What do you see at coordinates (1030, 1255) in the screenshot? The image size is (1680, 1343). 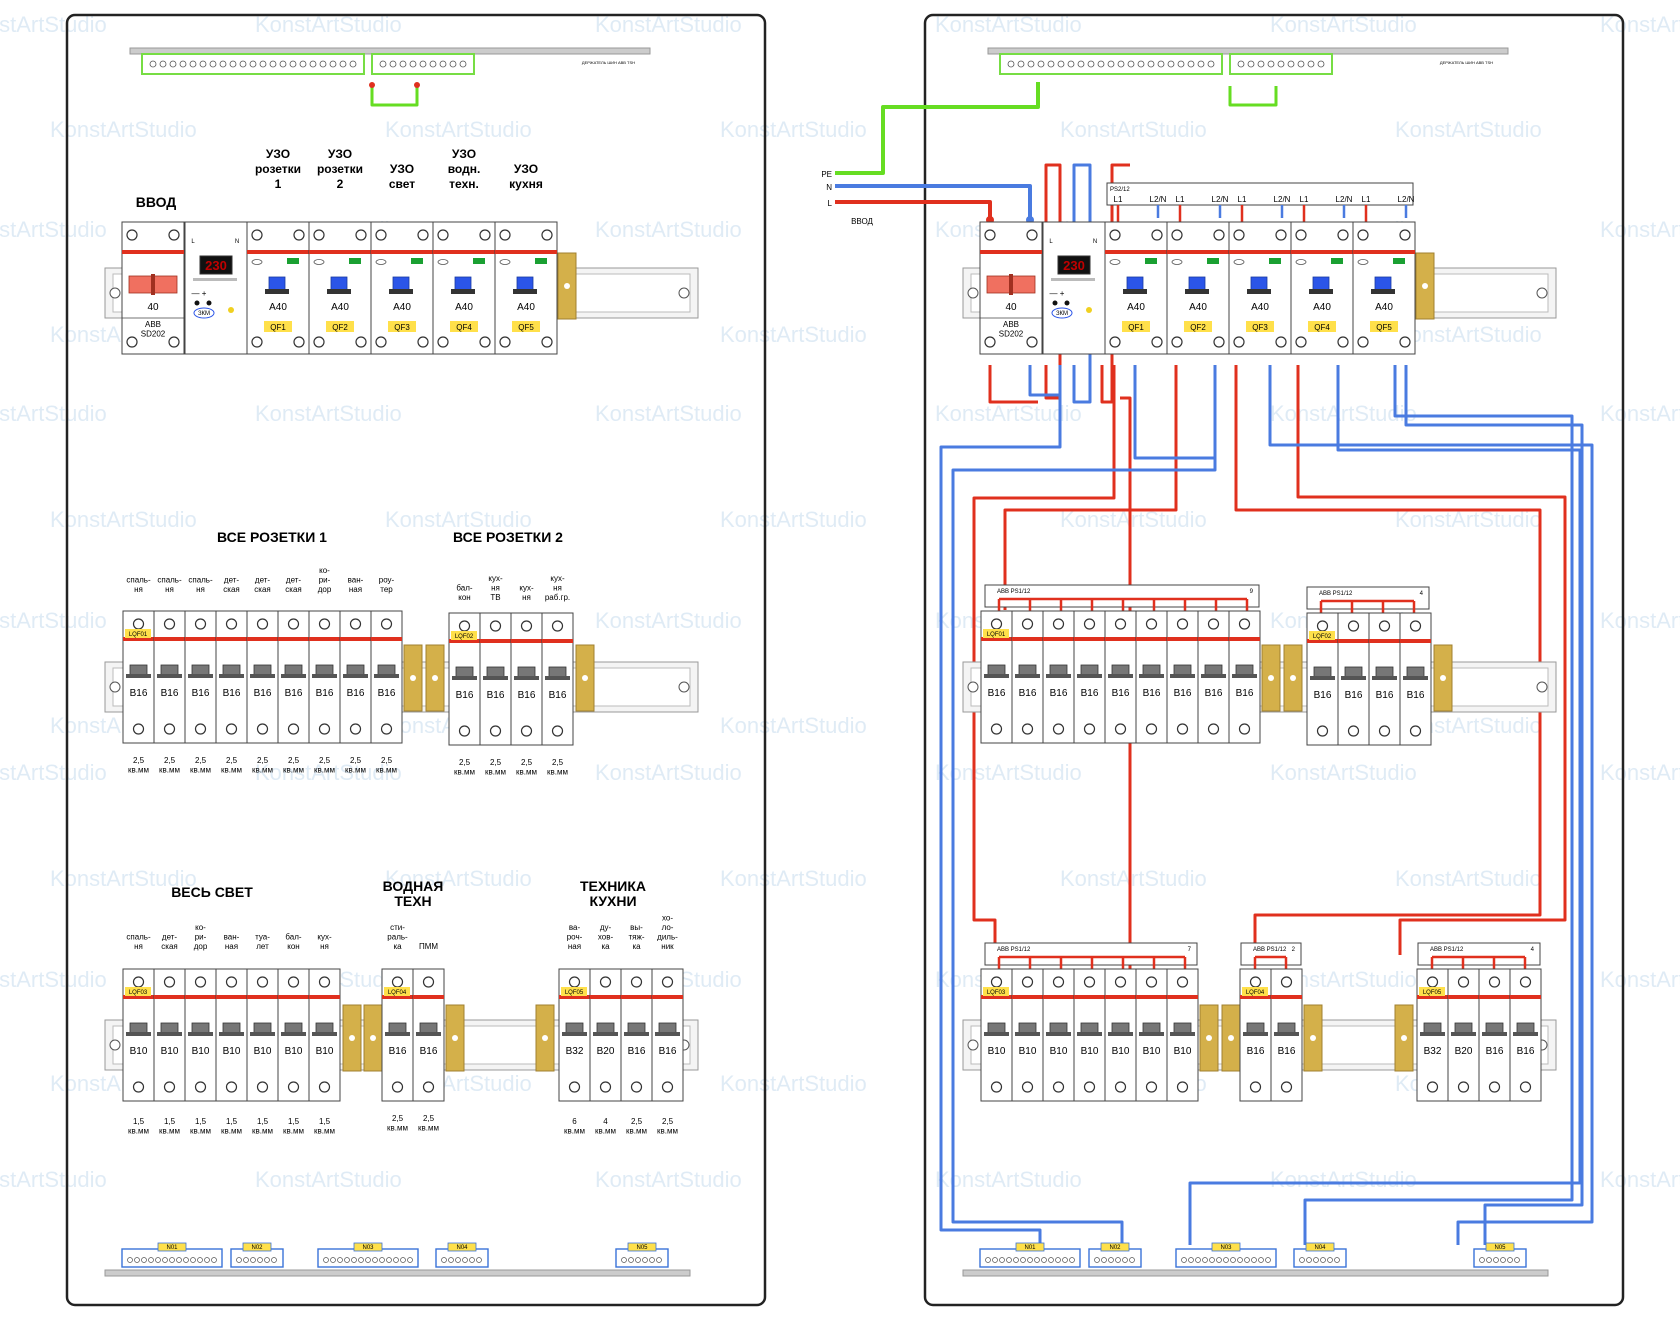 I see `neutral-bar: N01` at bounding box center [1030, 1255].